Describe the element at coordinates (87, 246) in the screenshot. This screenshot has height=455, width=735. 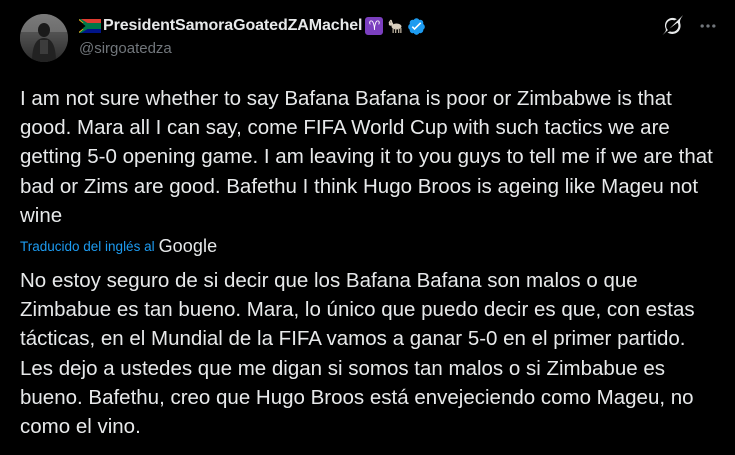
I see `translation-label: Traducido del inglés al` at that location.